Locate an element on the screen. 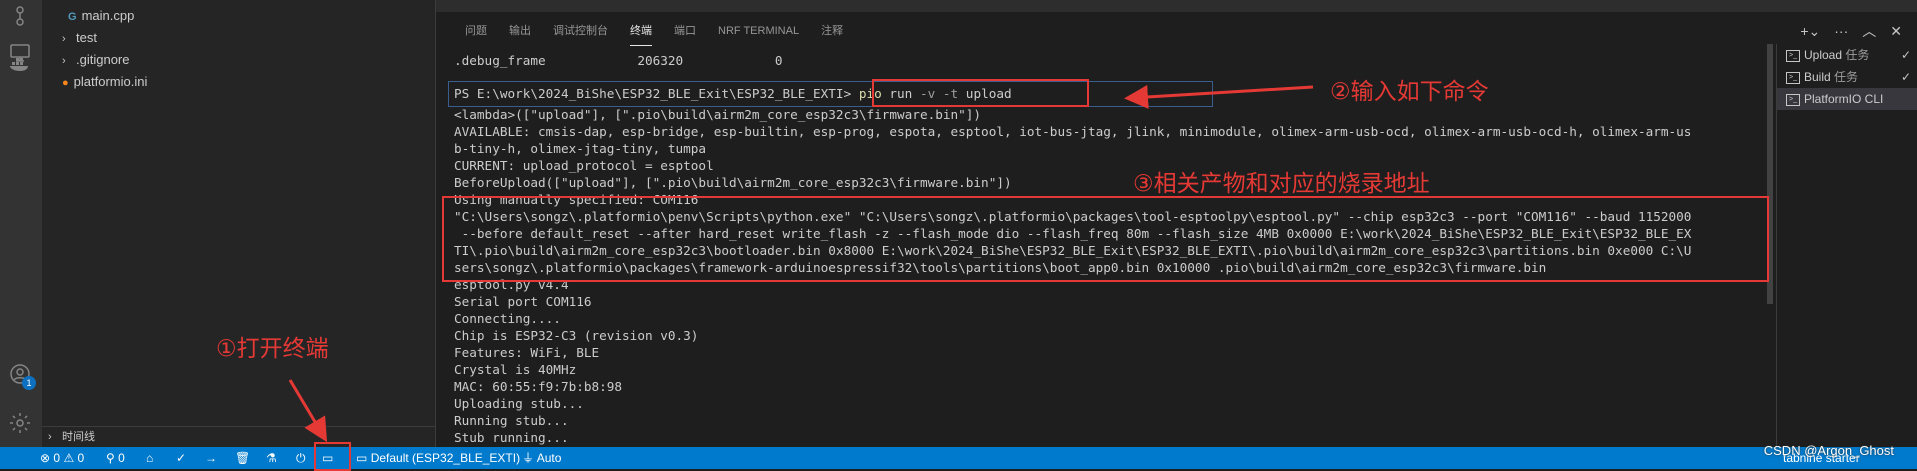 The image size is (1917, 471). settings-gear-icon is located at coordinates (20, 423).